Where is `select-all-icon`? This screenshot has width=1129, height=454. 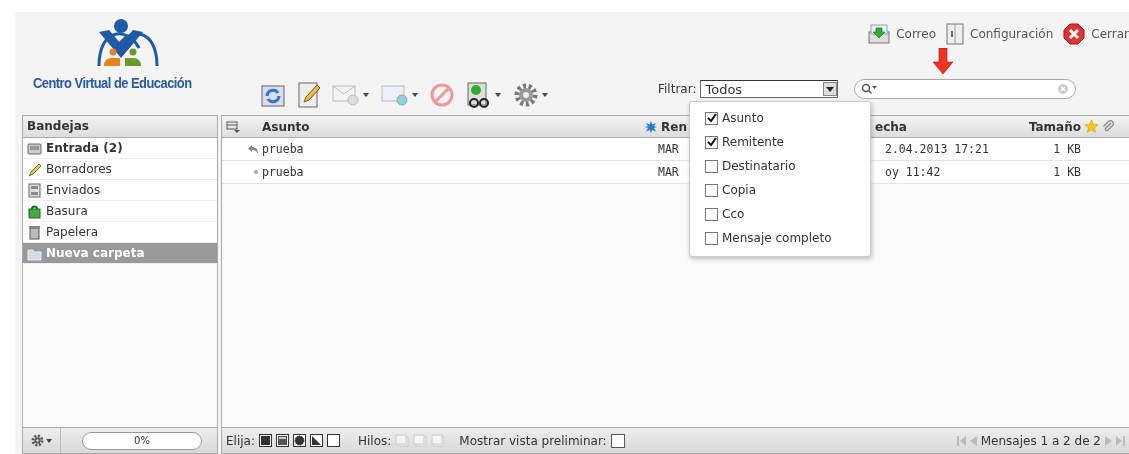
select-all-icon is located at coordinates (265, 440).